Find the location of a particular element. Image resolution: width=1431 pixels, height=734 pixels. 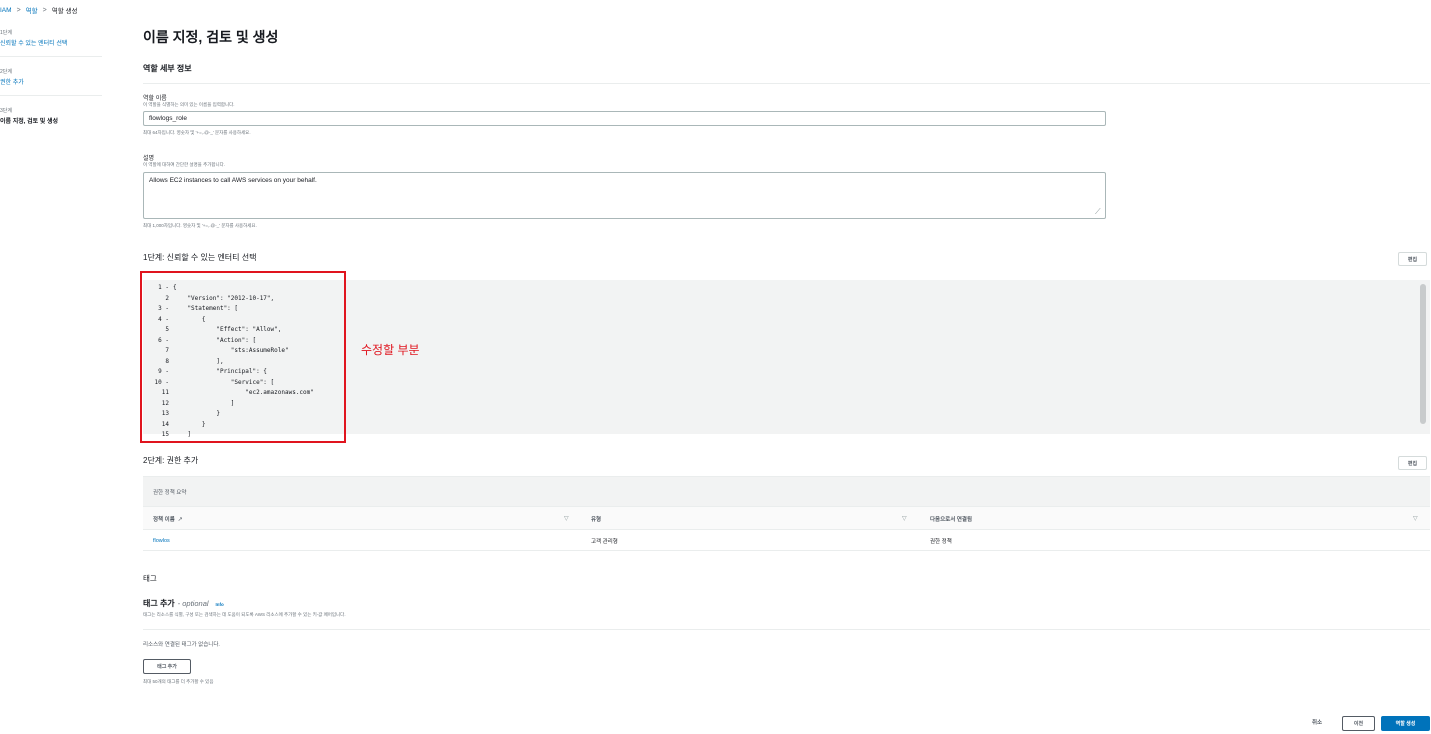

optional-label: - optional is located at coordinates (193, 603).